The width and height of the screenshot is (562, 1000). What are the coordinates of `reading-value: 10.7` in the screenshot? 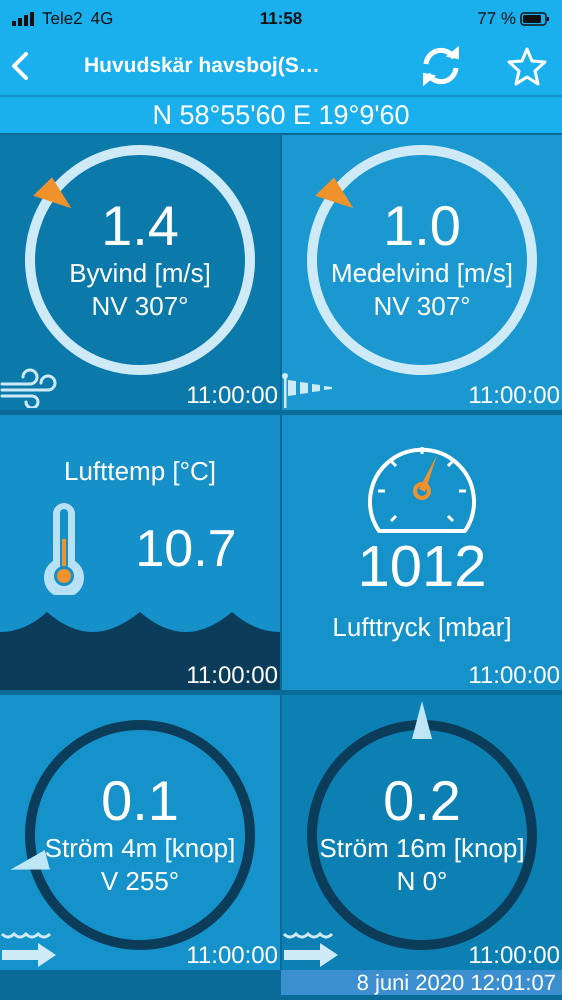 It's located at (186, 548).